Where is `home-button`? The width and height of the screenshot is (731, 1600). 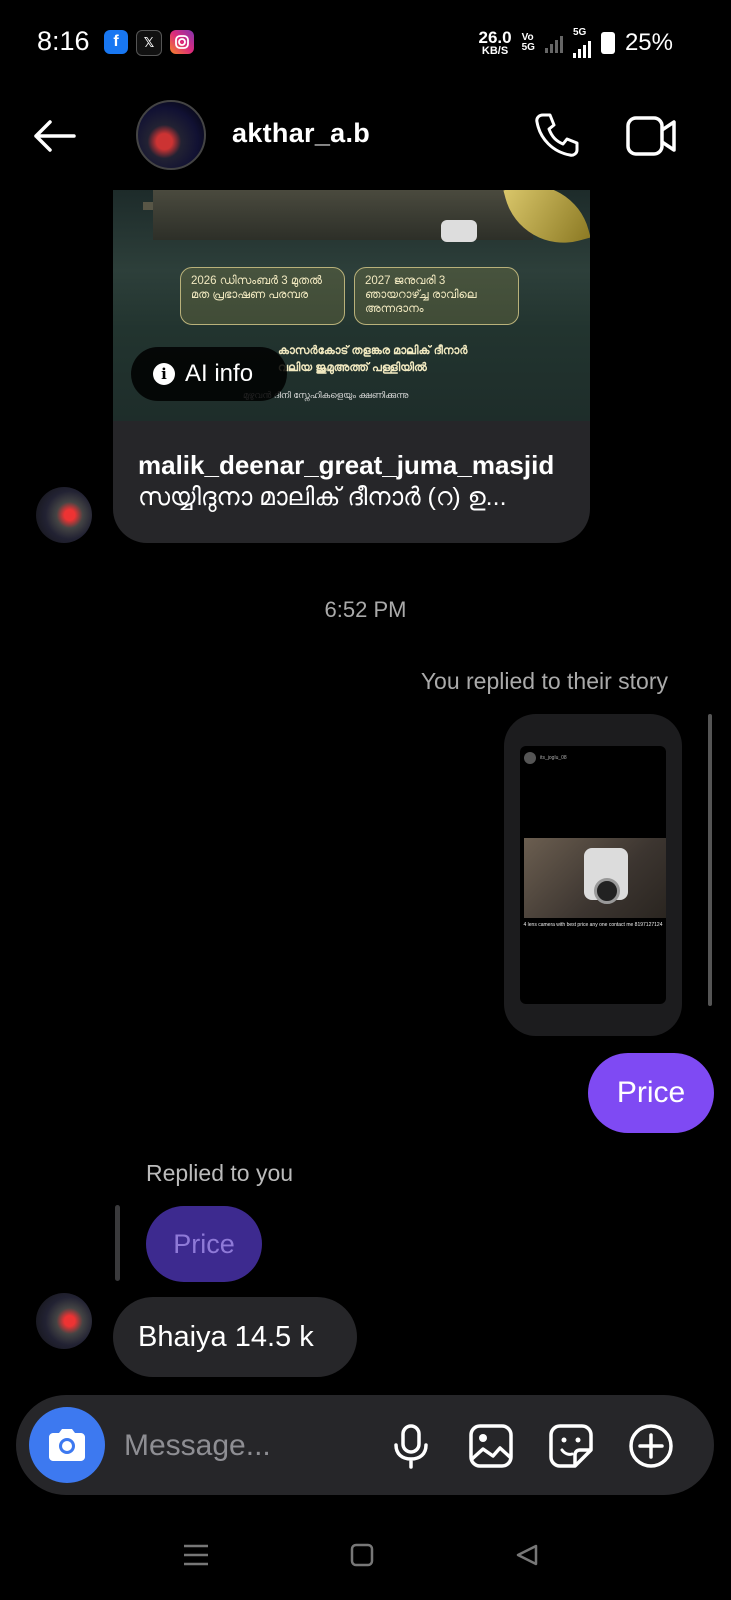 home-button is located at coordinates (362, 1555).